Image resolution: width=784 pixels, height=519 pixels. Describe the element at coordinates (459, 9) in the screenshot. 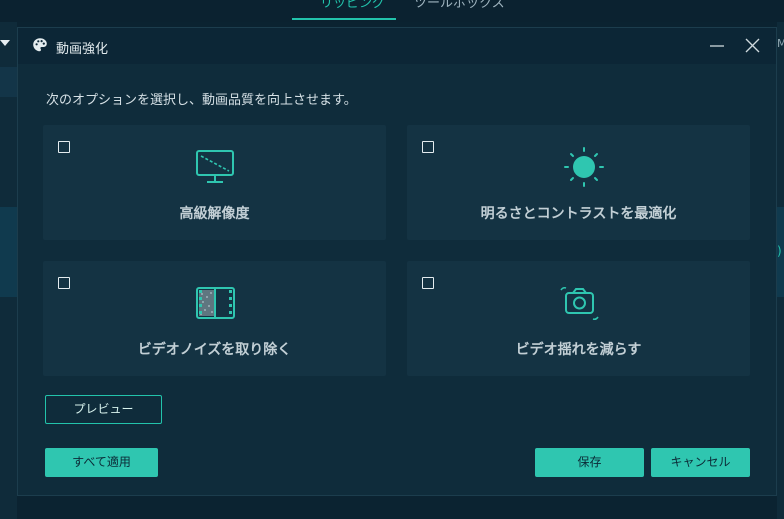

I see `tab-toolbox: ツールボックス` at that location.